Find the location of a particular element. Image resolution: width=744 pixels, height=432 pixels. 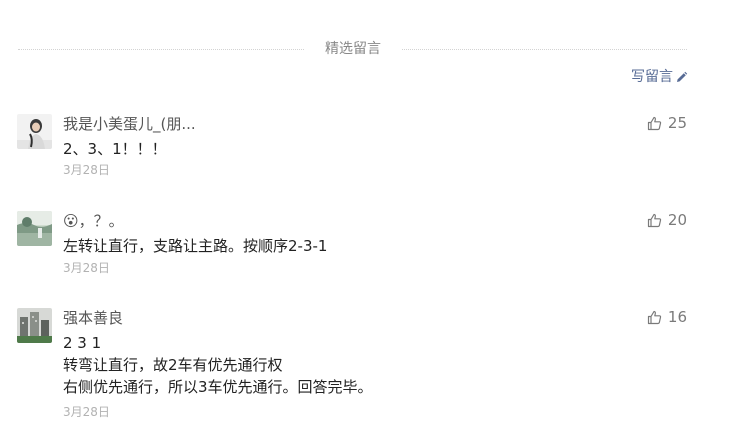

section-title: 精选留言 is located at coordinates (353, 49).